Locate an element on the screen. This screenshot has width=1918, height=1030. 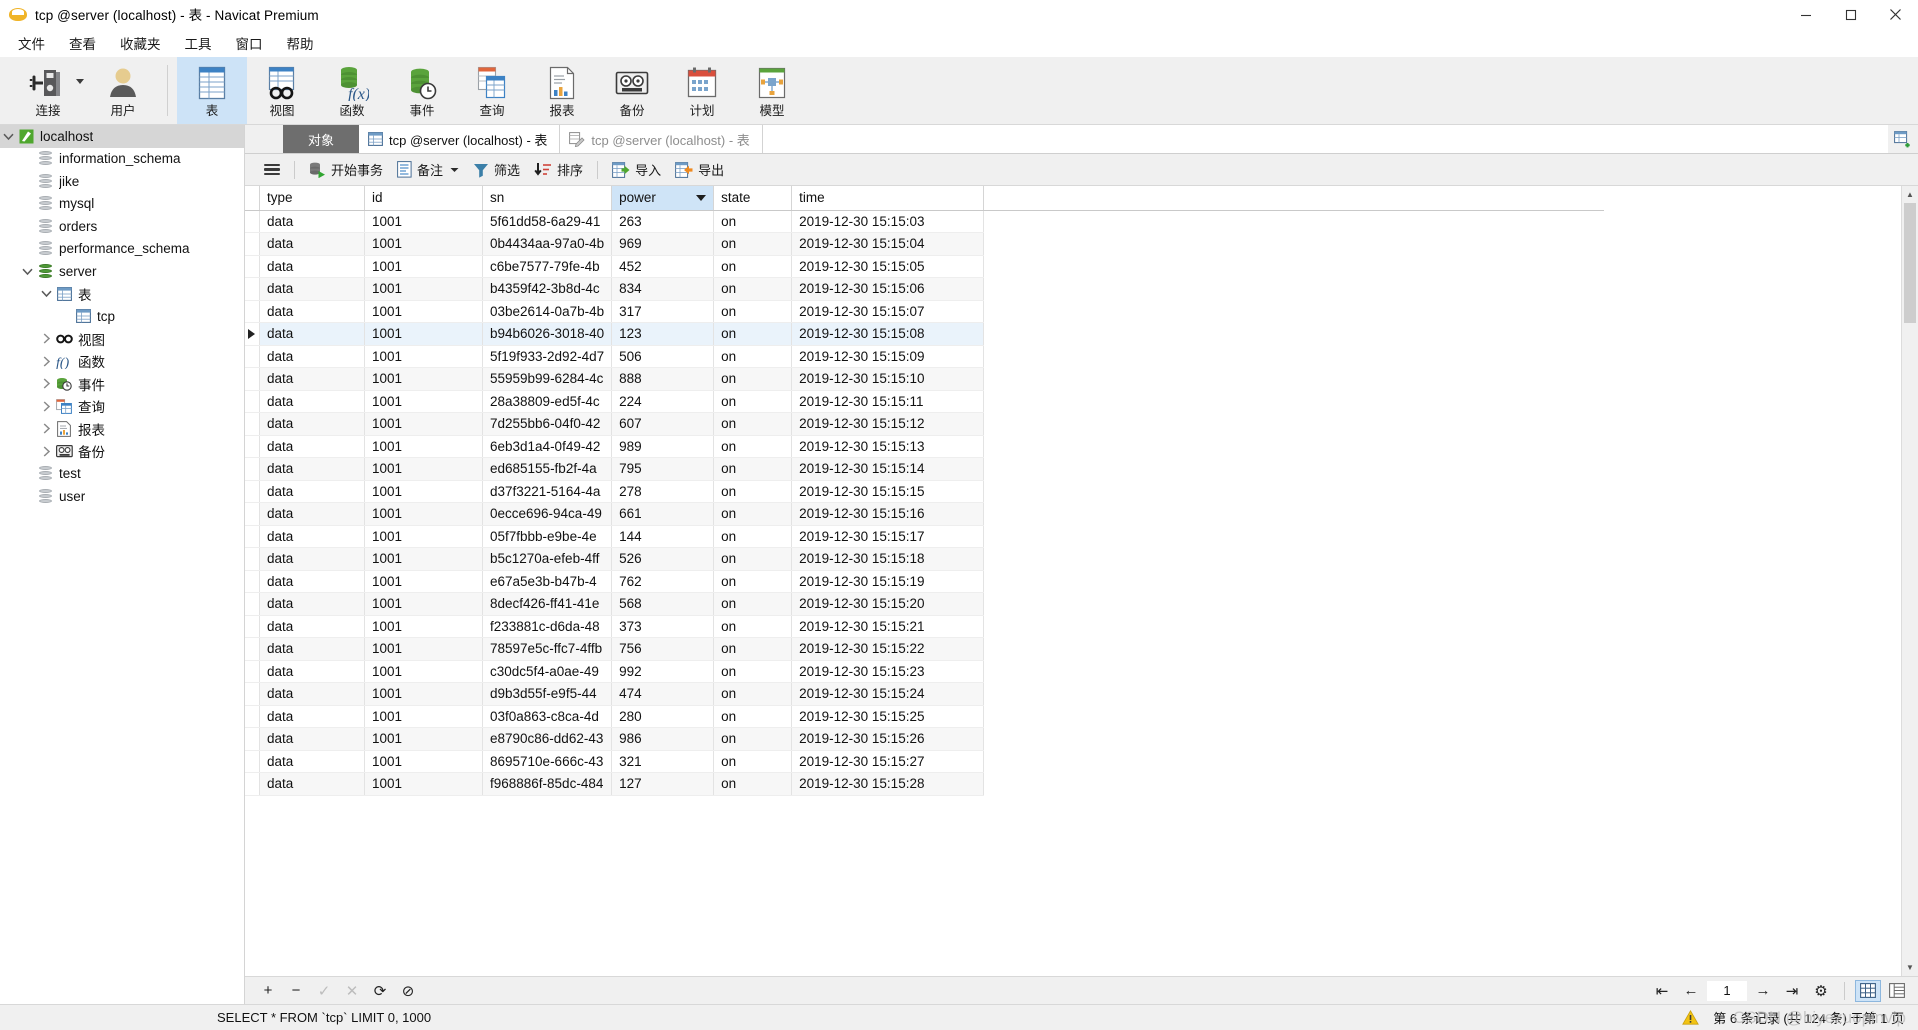
cell-time: 2019-12-30 15:15:16 is located at coordinates (888, 514).